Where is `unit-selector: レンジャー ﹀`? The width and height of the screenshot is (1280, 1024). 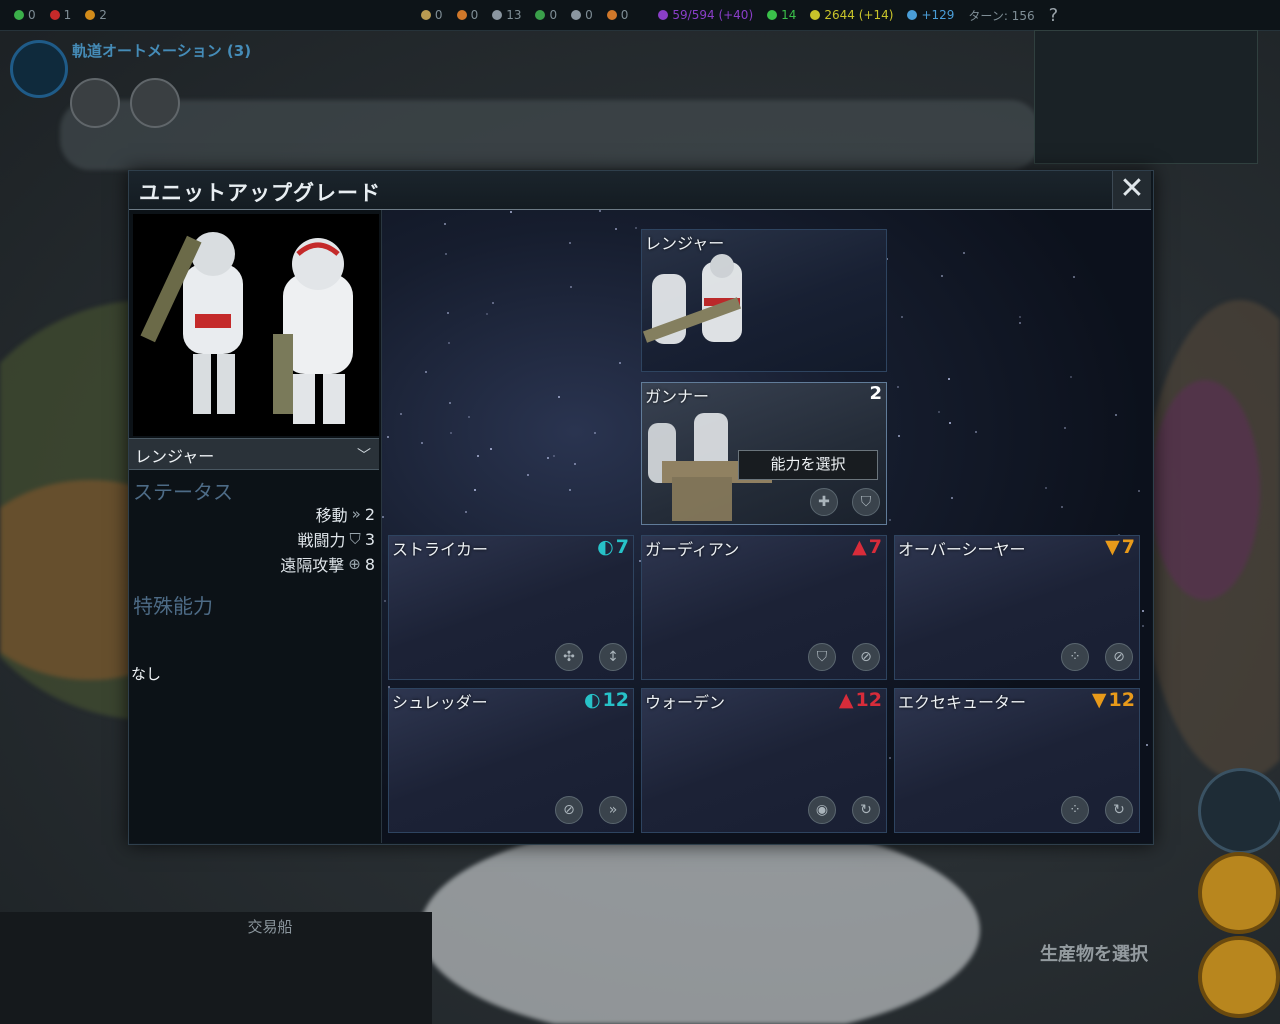 unit-selector: レンジャー ﹀ is located at coordinates (254, 454).